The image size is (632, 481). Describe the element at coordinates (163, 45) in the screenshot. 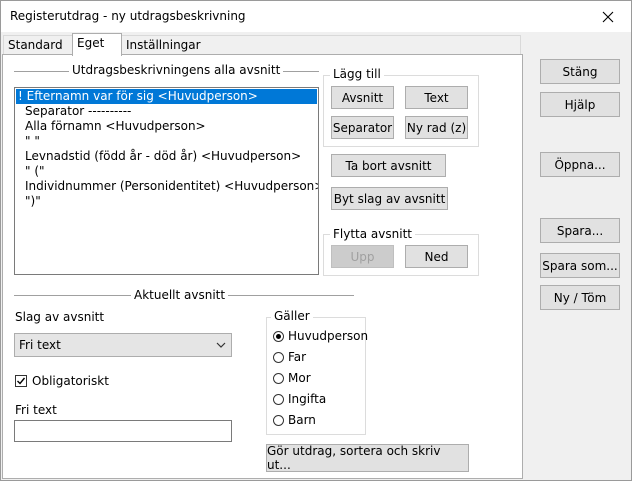

I see `tab-installningar-label: Inställningar` at that location.